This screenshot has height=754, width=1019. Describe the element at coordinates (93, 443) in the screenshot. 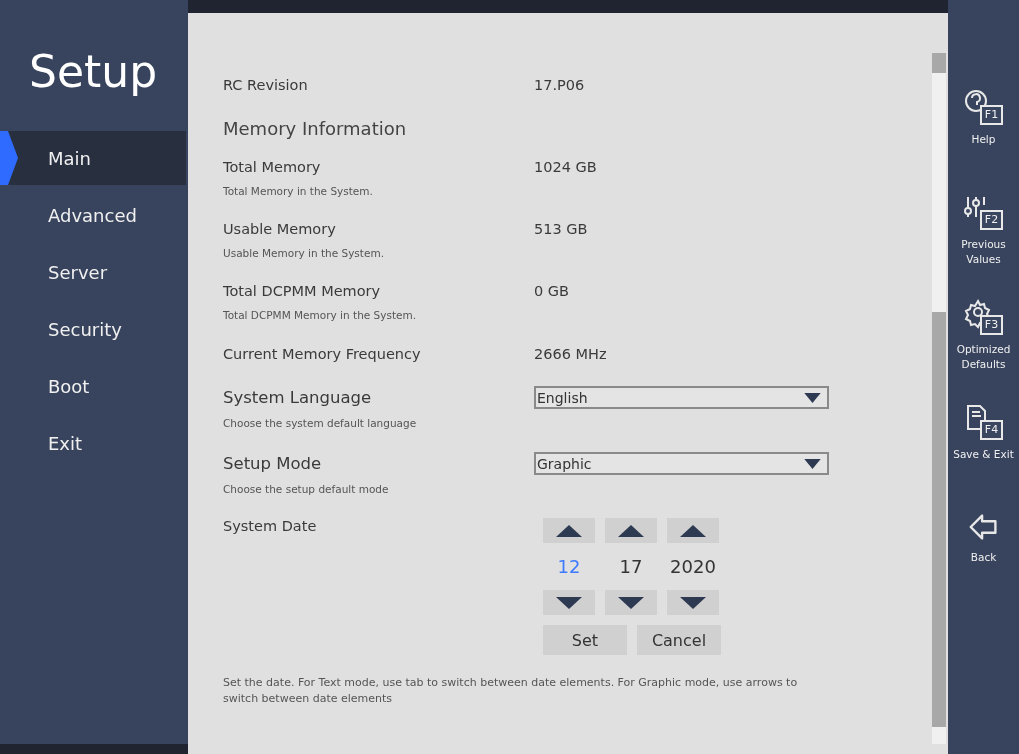

I see `sidebar-tab: Exit` at that location.